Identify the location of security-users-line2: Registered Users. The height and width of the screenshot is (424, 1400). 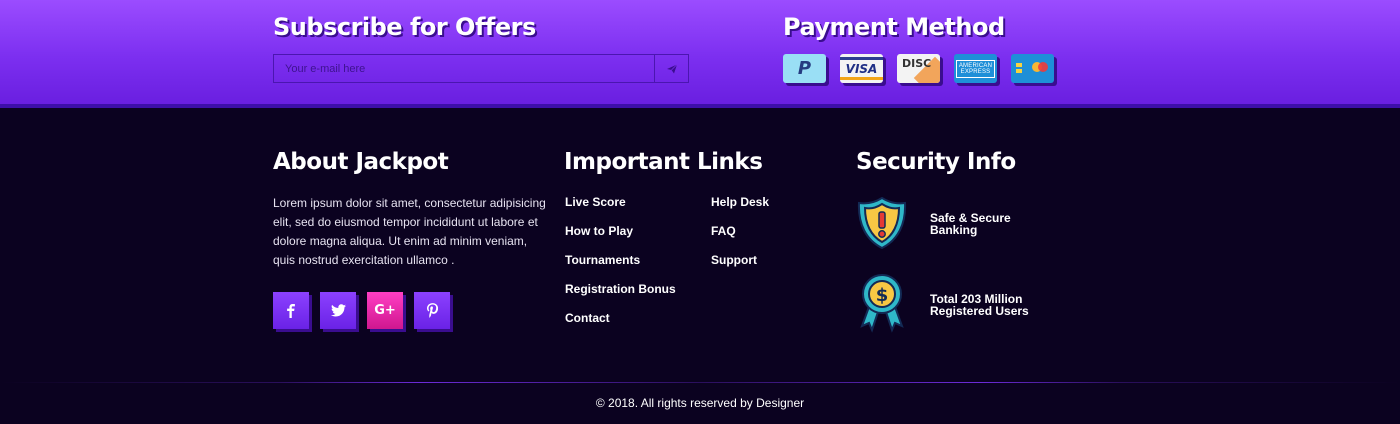
(979, 311).